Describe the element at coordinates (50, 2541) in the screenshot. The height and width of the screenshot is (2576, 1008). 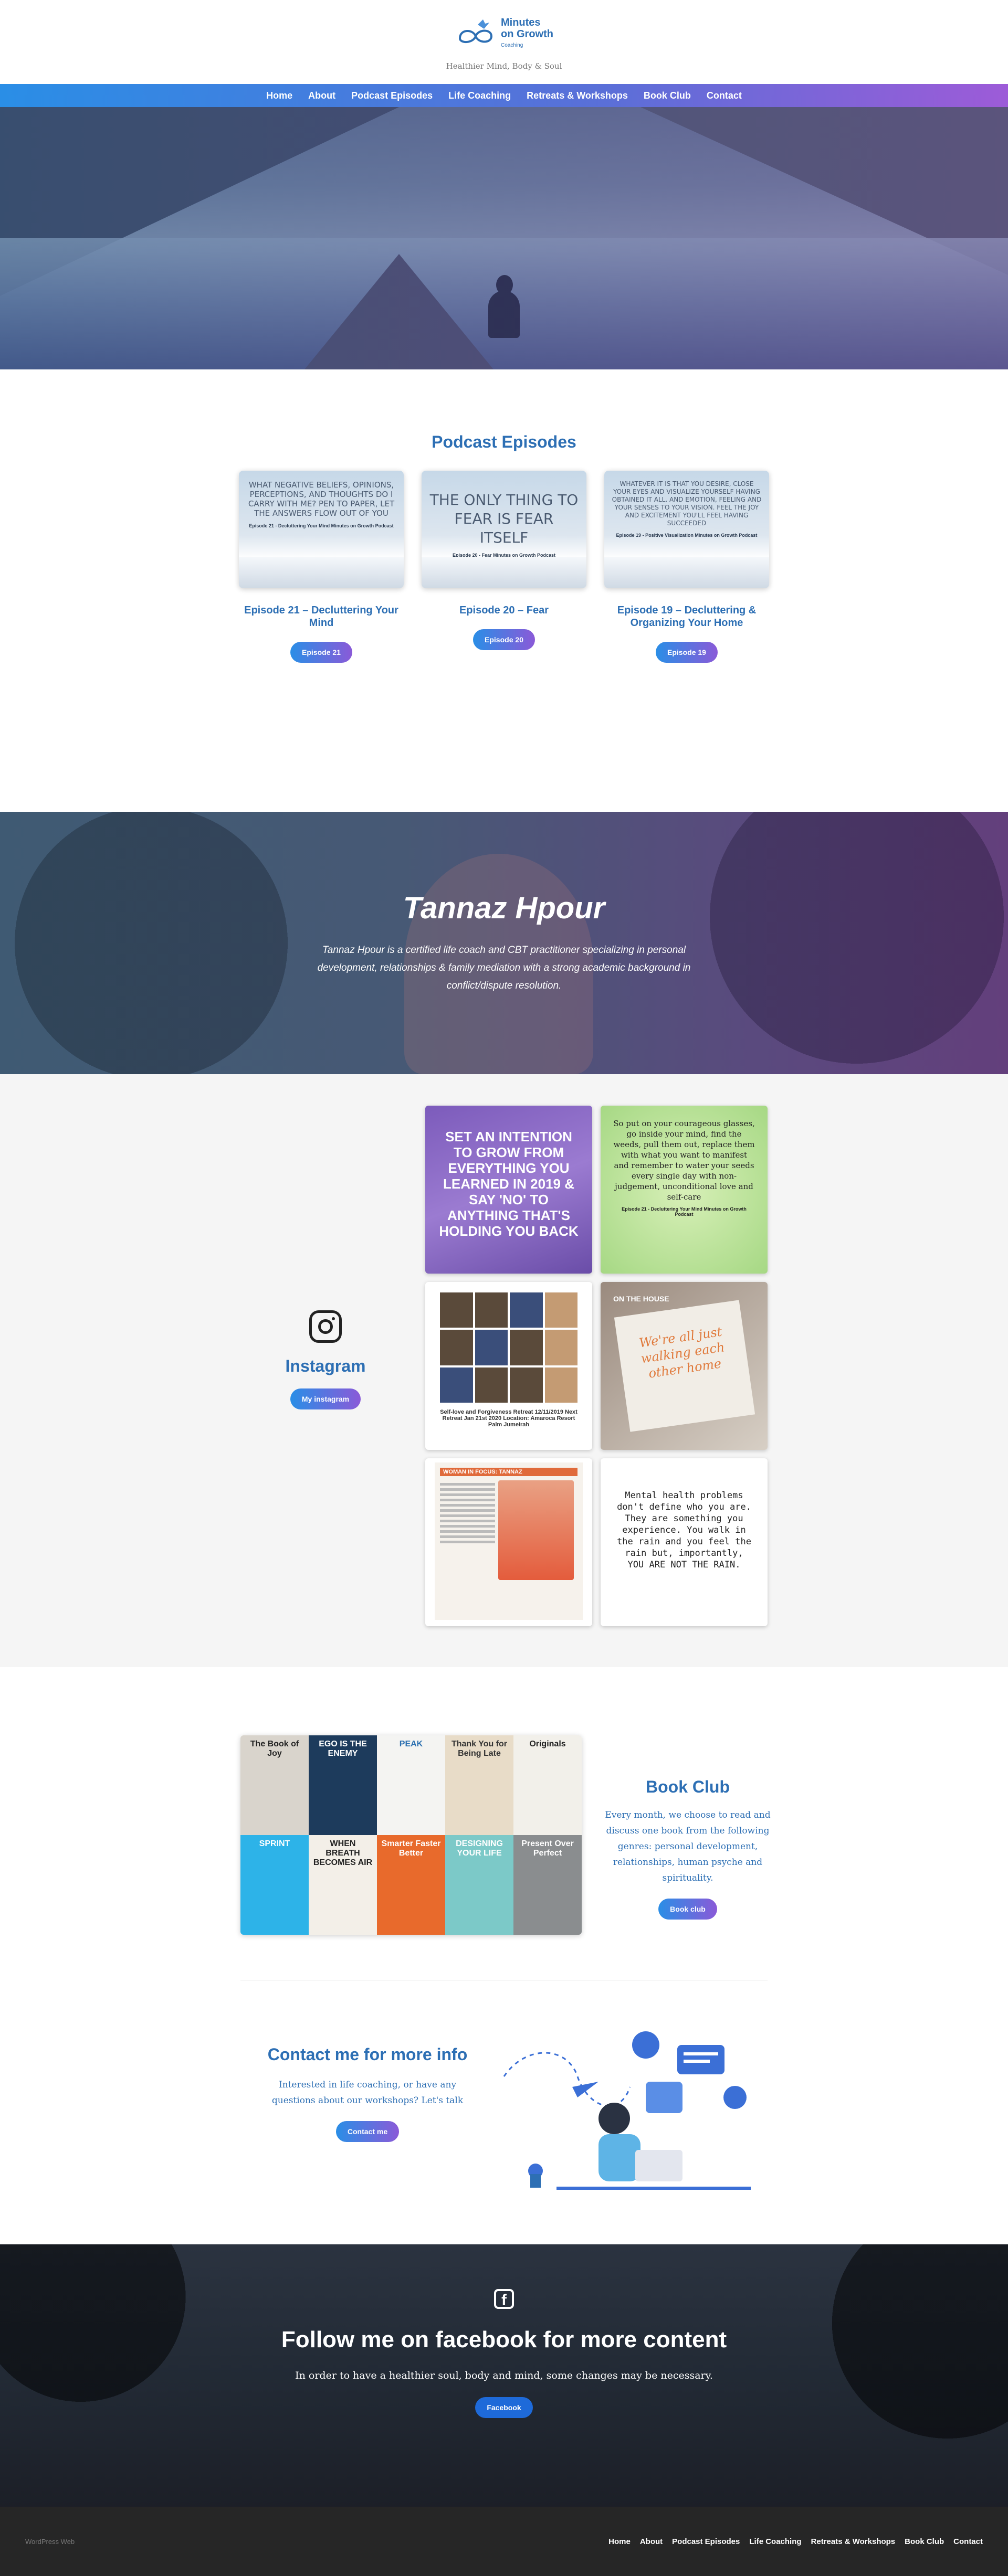
I see `copyright-text: WordPress Web` at that location.